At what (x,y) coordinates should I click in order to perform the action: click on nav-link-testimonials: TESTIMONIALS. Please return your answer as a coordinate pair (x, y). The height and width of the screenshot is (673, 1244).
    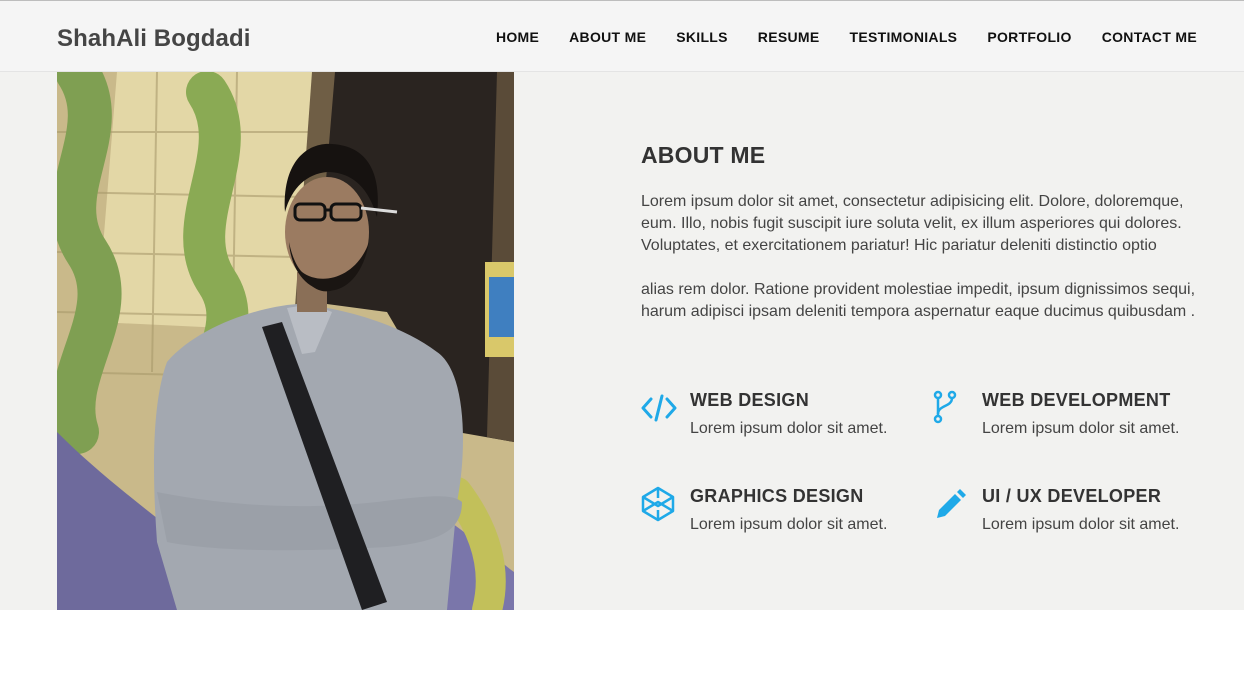
    Looking at the image, I should click on (904, 37).